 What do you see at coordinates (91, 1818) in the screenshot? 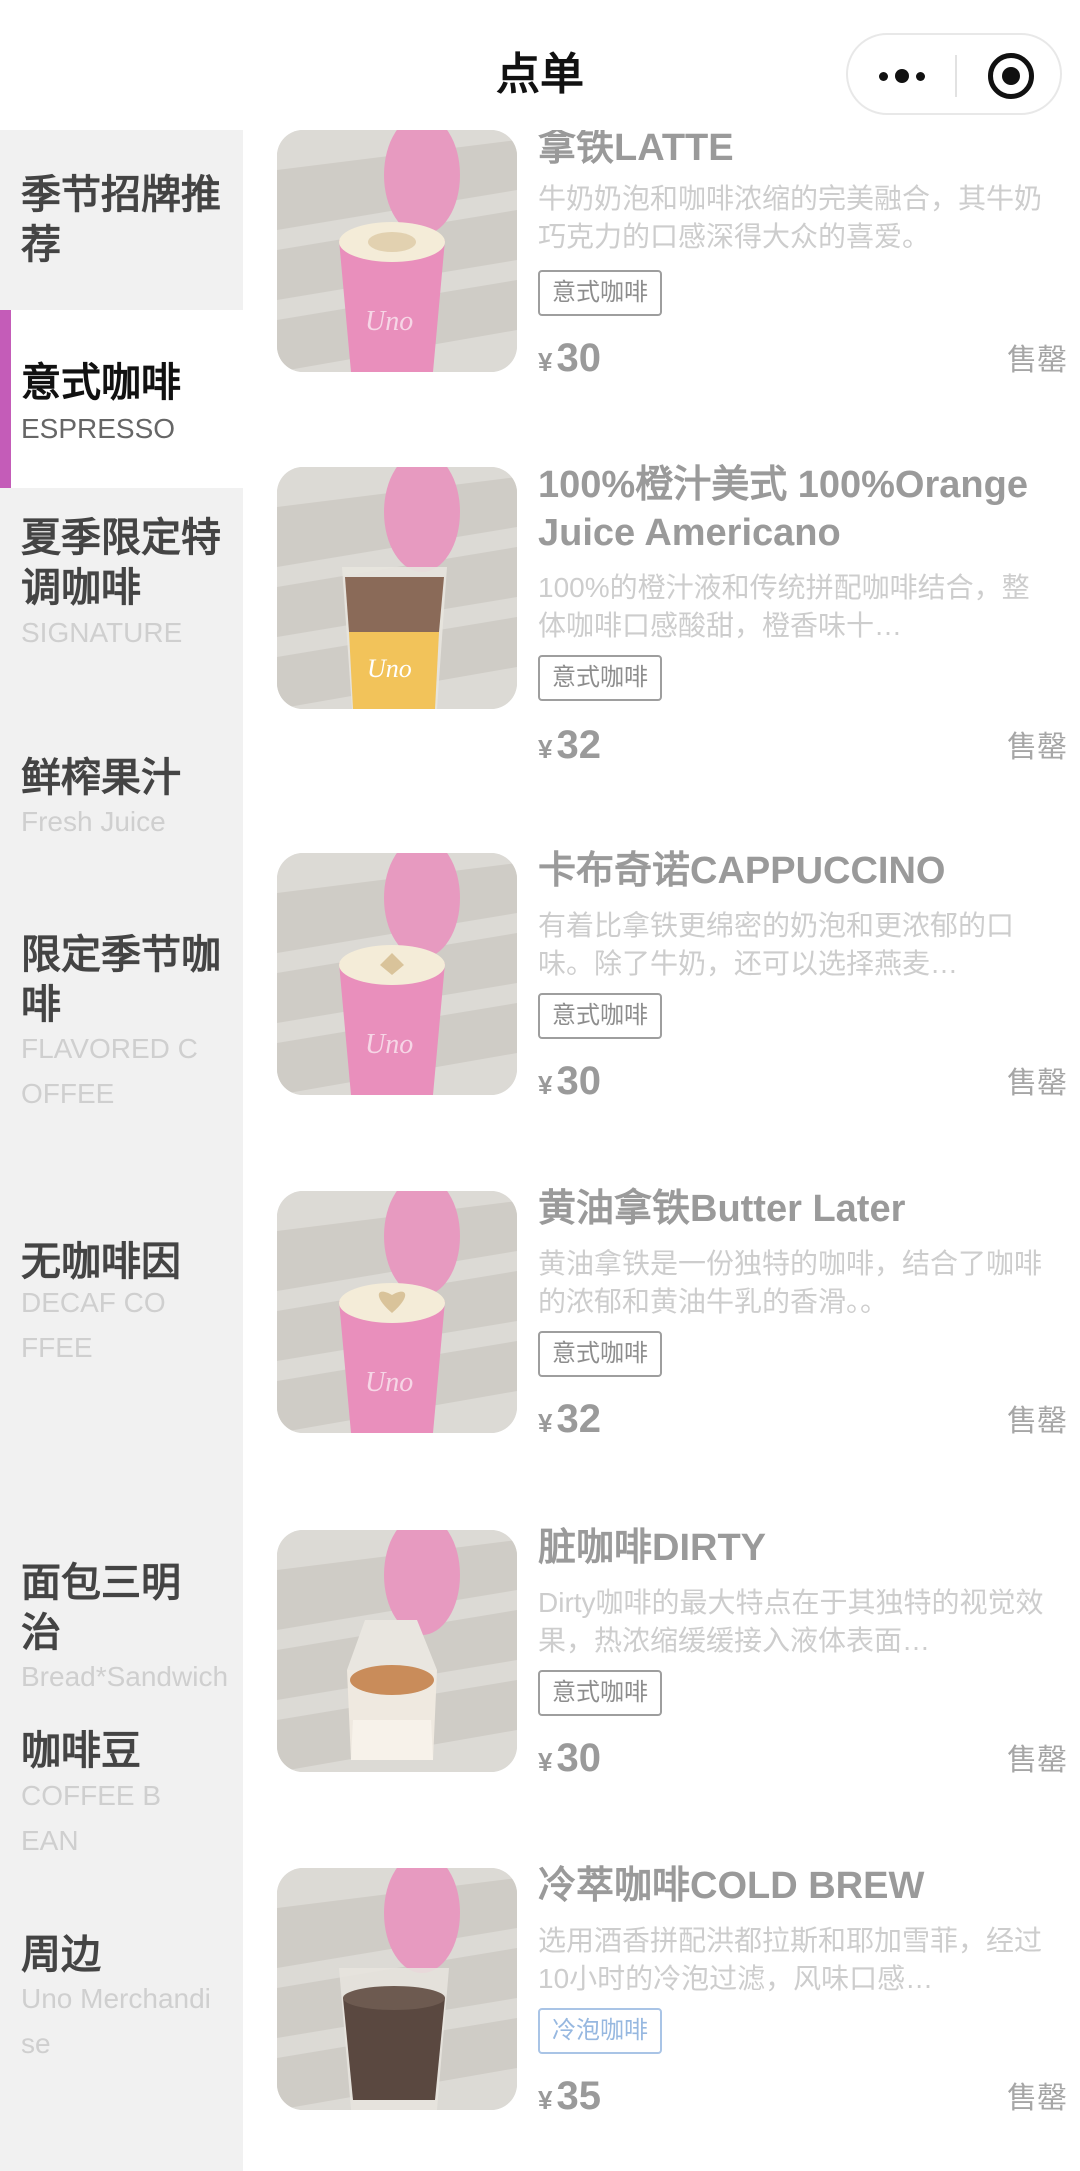
I see `category-name-en: COFFEE BEAN` at bounding box center [91, 1818].